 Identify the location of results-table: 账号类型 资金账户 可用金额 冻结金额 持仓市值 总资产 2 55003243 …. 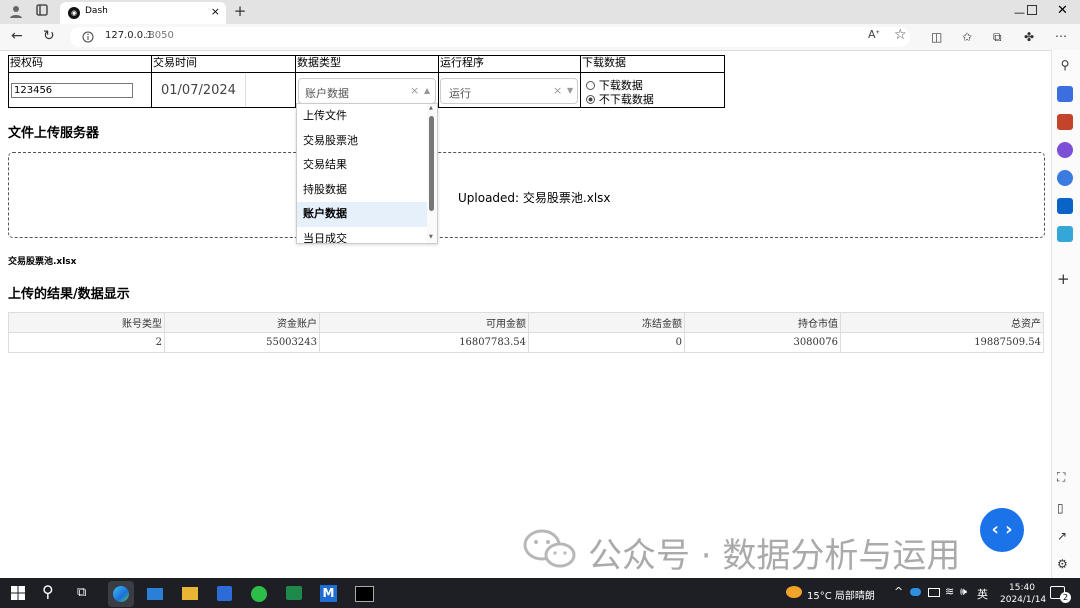
(526, 332).